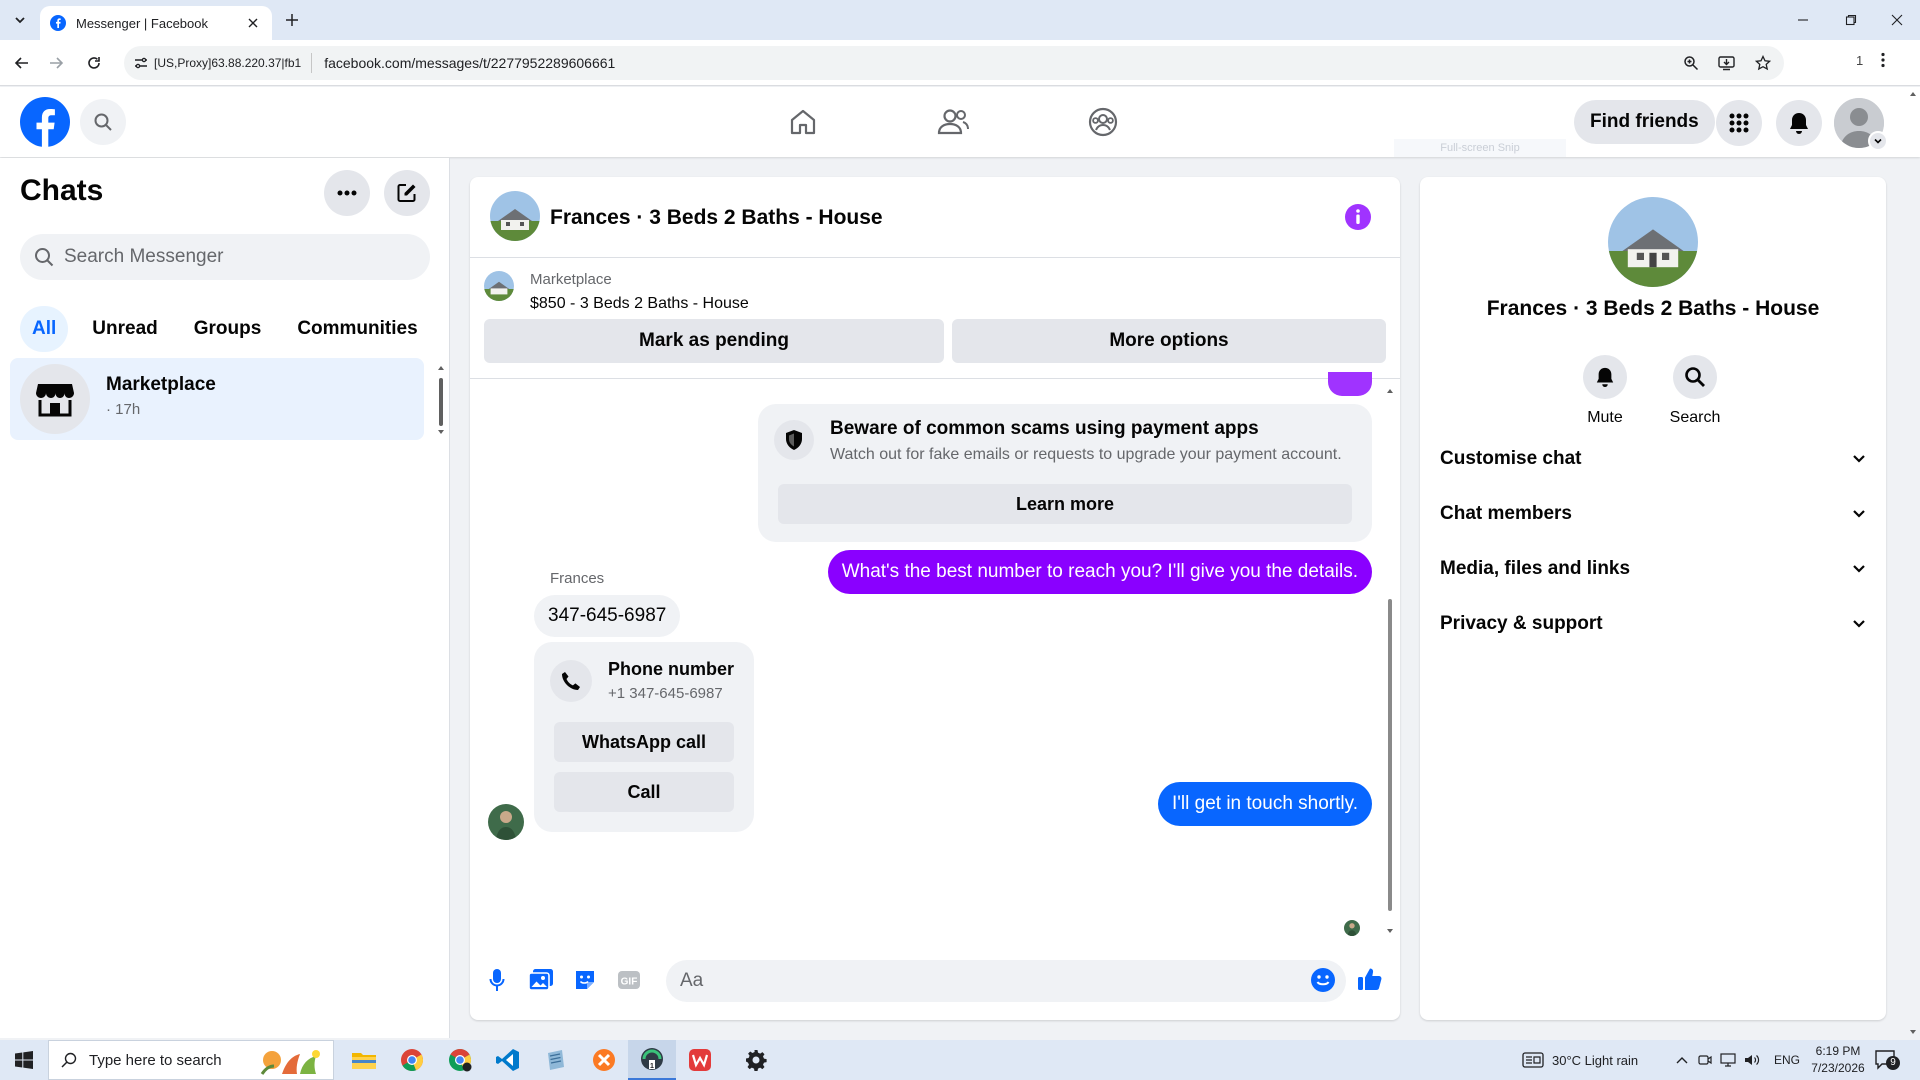 This screenshot has height=1080, width=1920. I want to click on new-message-compose-icon, so click(407, 193).